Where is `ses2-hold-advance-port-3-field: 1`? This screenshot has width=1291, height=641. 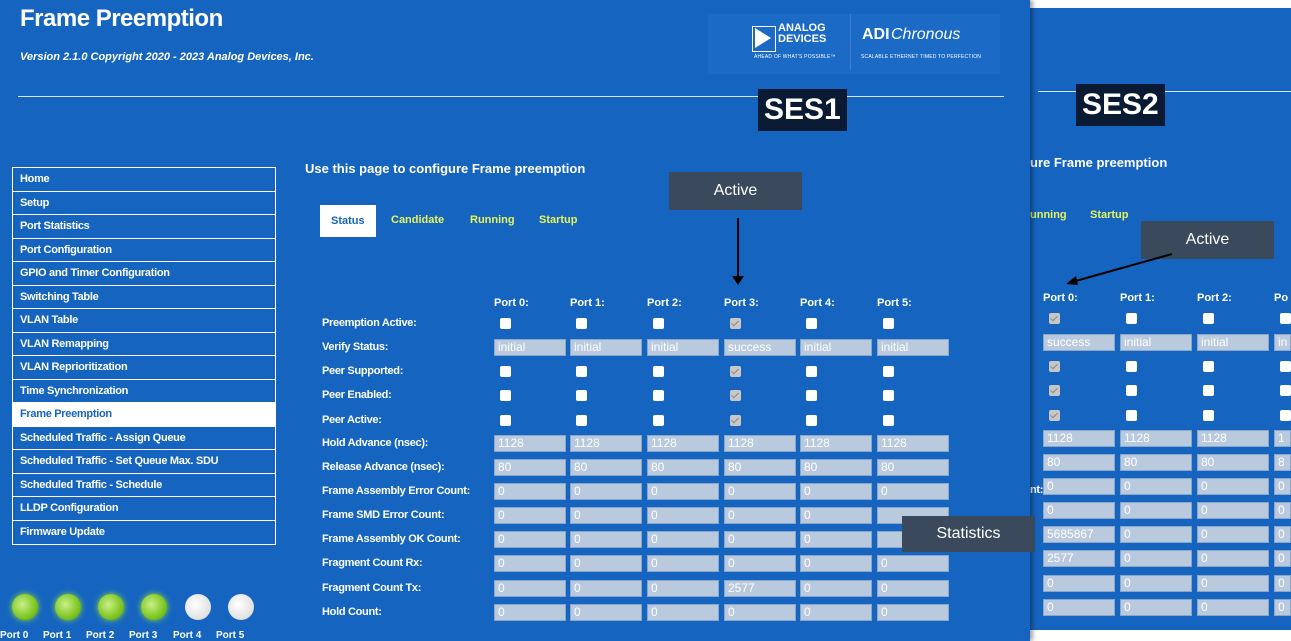
ses2-hold-advance-port-3-field: 1 is located at coordinates (1282, 438).